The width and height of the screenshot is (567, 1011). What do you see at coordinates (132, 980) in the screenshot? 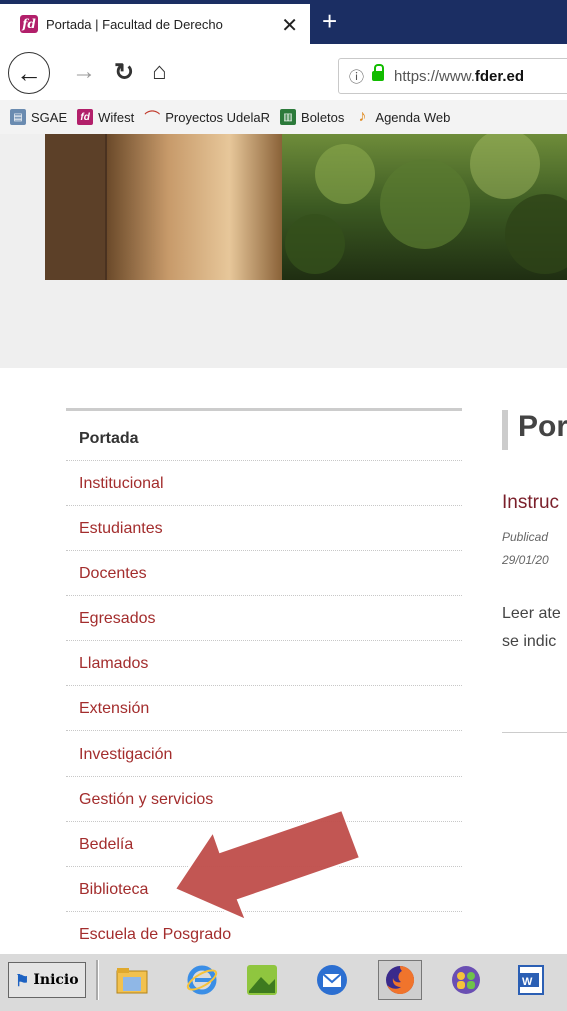
I see `file-explorer-icon` at bounding box center [132, 980].